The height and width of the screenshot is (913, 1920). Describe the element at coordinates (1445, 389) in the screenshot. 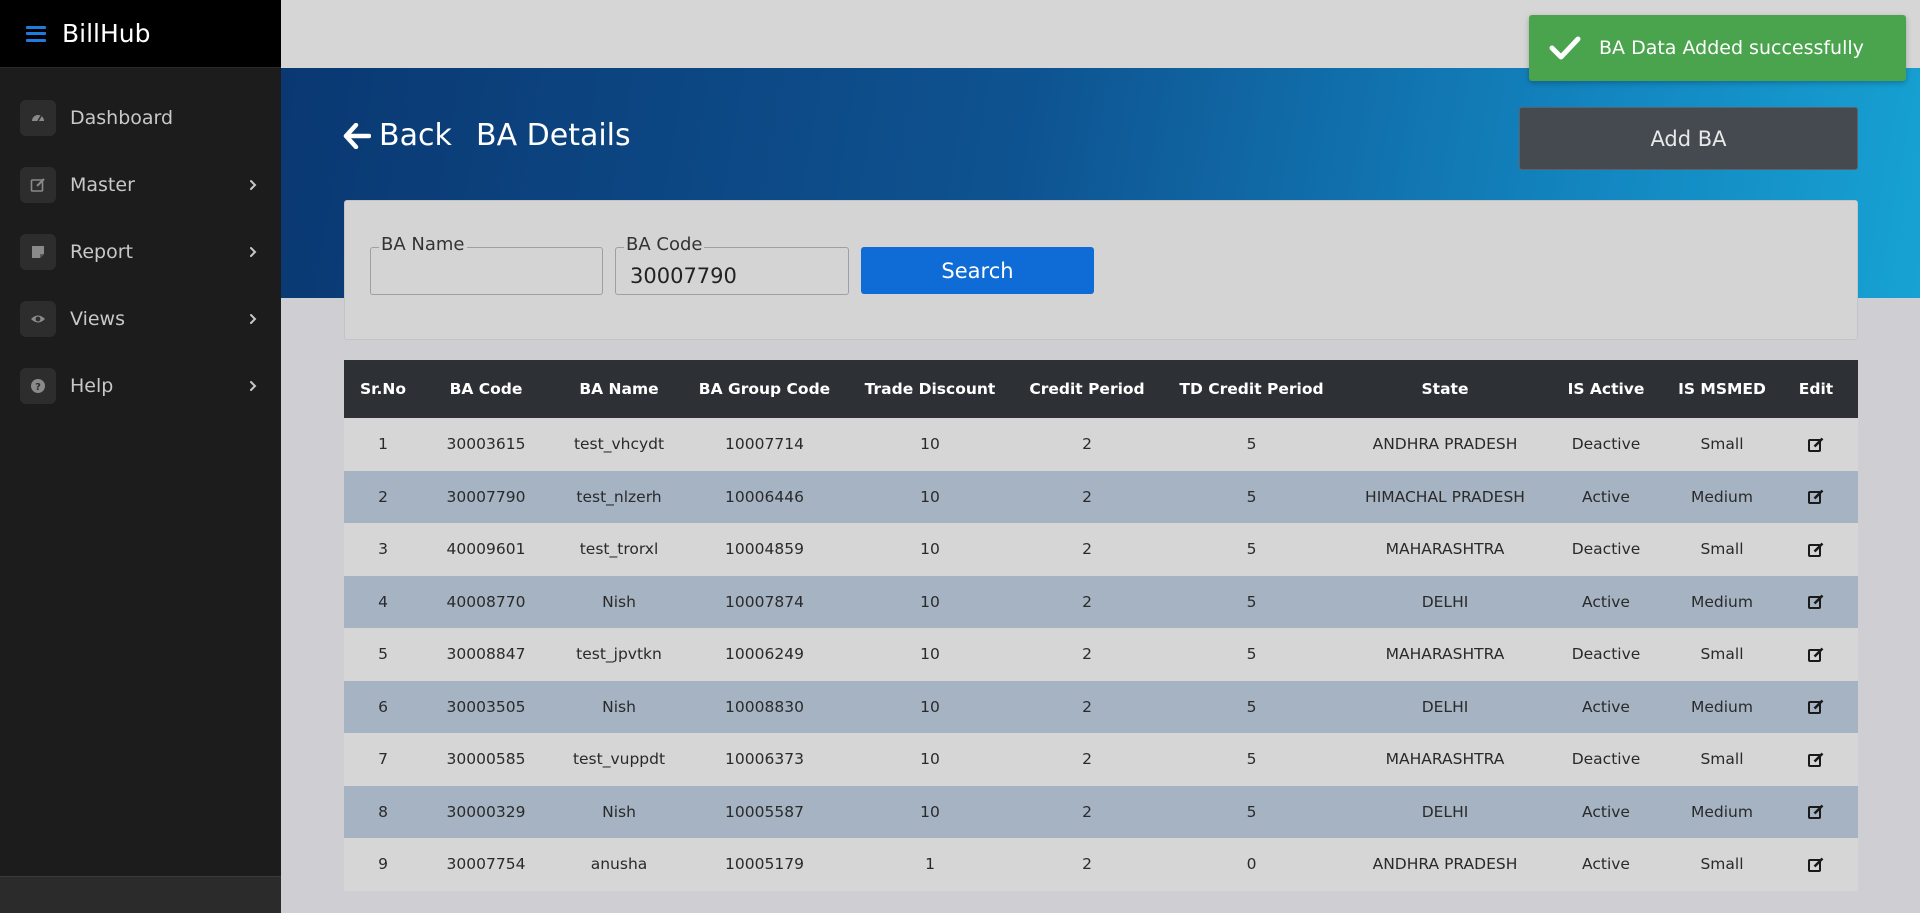

I see `column-header: State` at that location.